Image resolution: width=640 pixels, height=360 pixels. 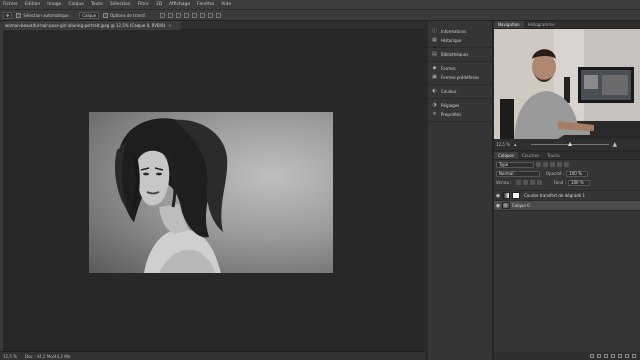 I want to click on layer-row: ◉ Calque 0, so click(x=567, y=206).